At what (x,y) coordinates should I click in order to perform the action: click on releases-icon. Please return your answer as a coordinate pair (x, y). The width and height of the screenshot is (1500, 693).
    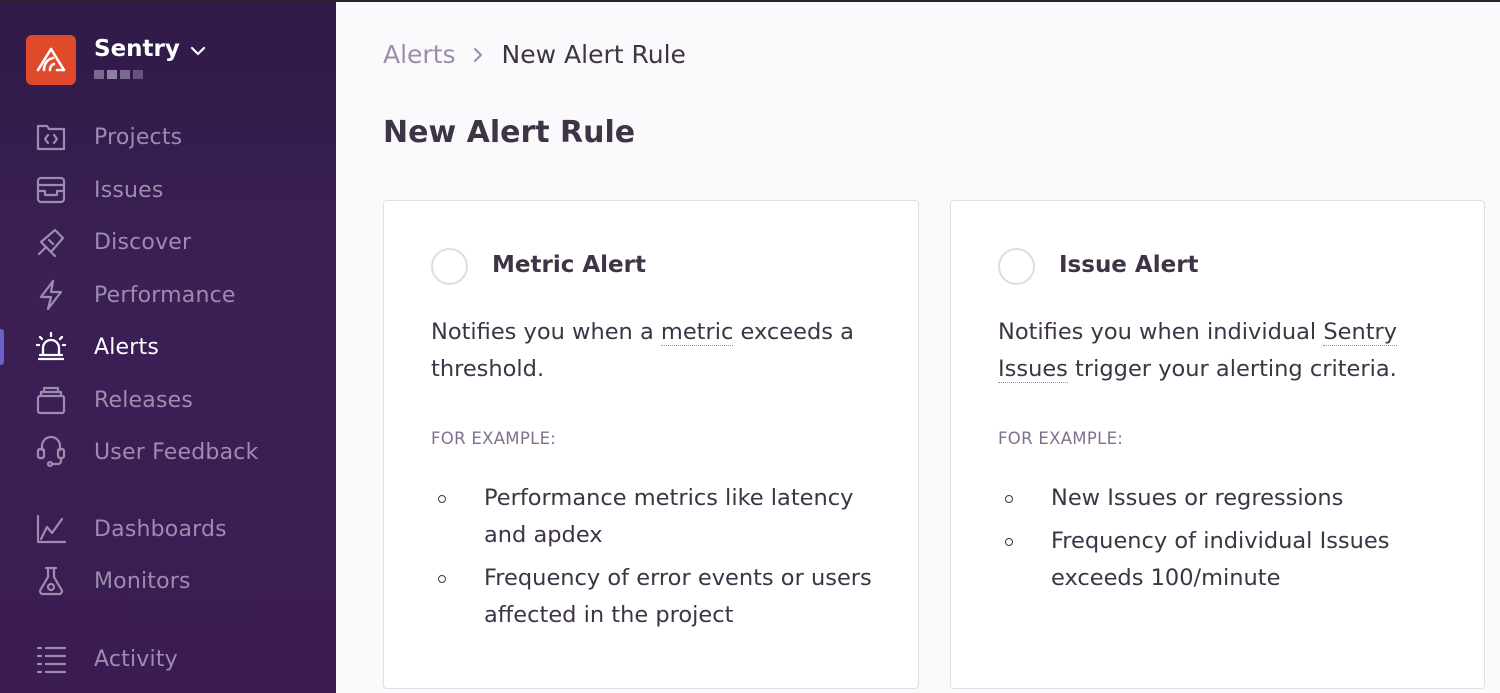
    Looking at the image, I should click on (51, 400).